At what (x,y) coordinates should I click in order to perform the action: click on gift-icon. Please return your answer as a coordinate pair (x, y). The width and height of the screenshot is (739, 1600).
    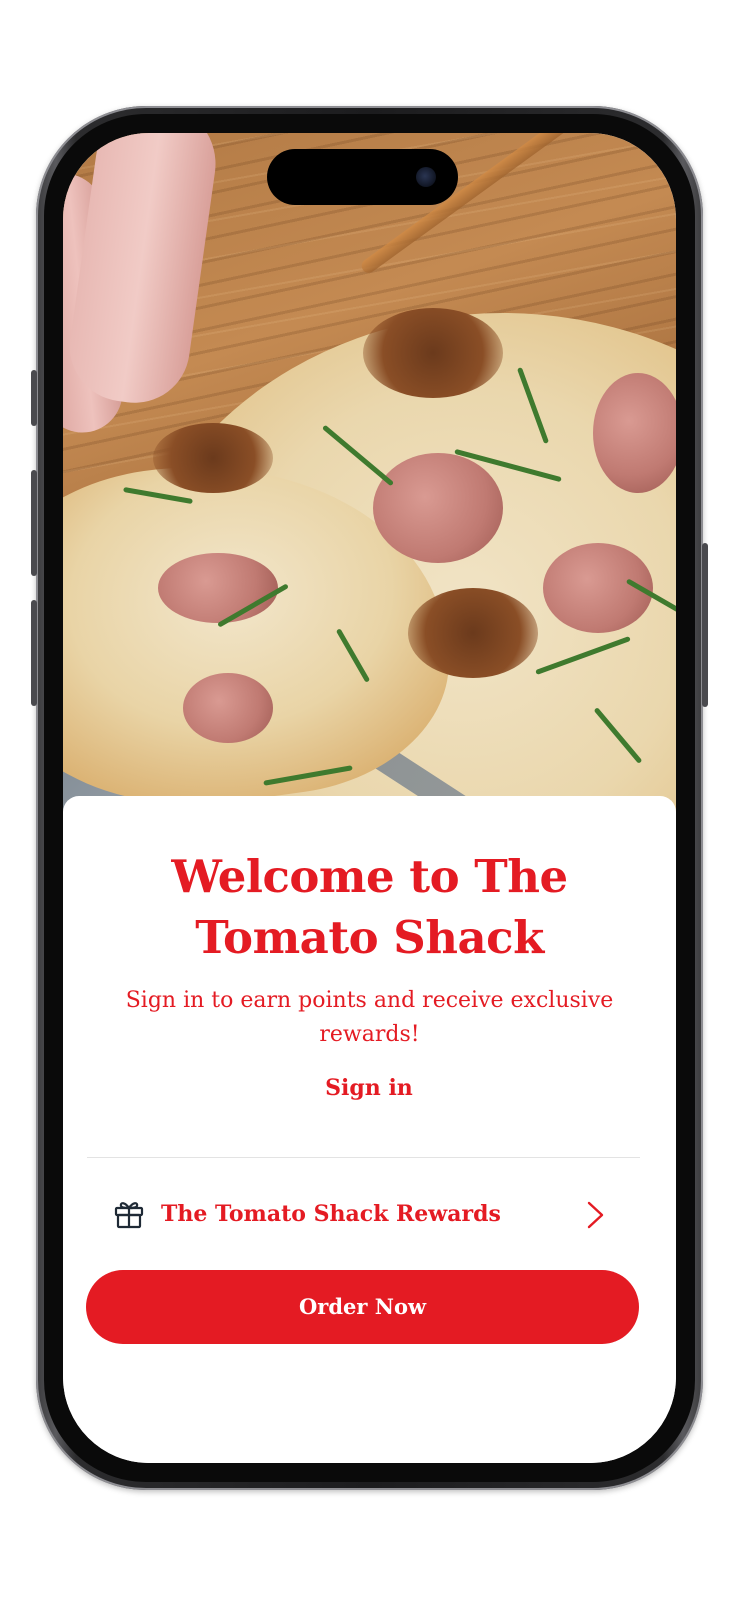
    Looking at the image, I should click on (129, 1215).